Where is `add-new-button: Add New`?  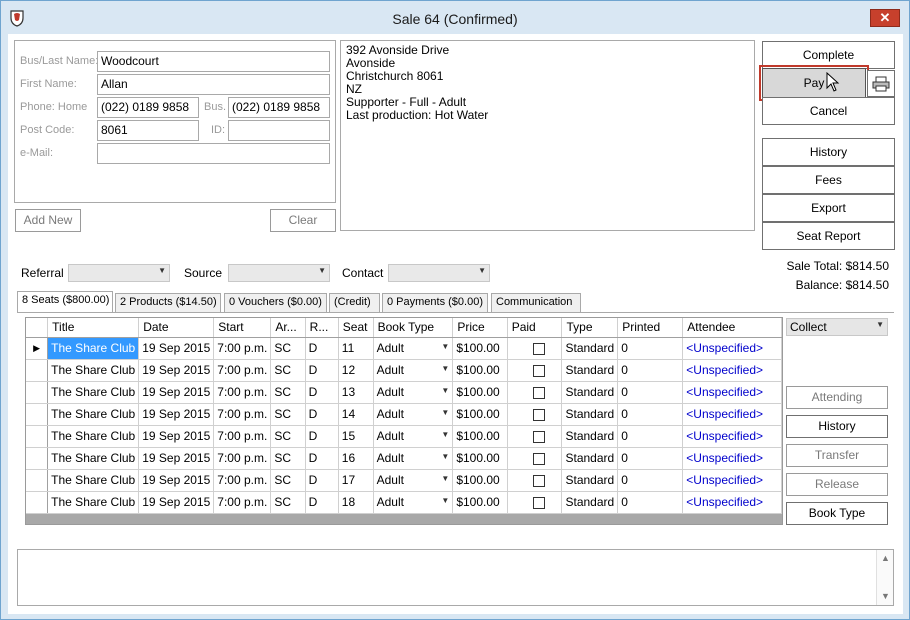 add-new-button: Add New is located at coordinates (48, 220).